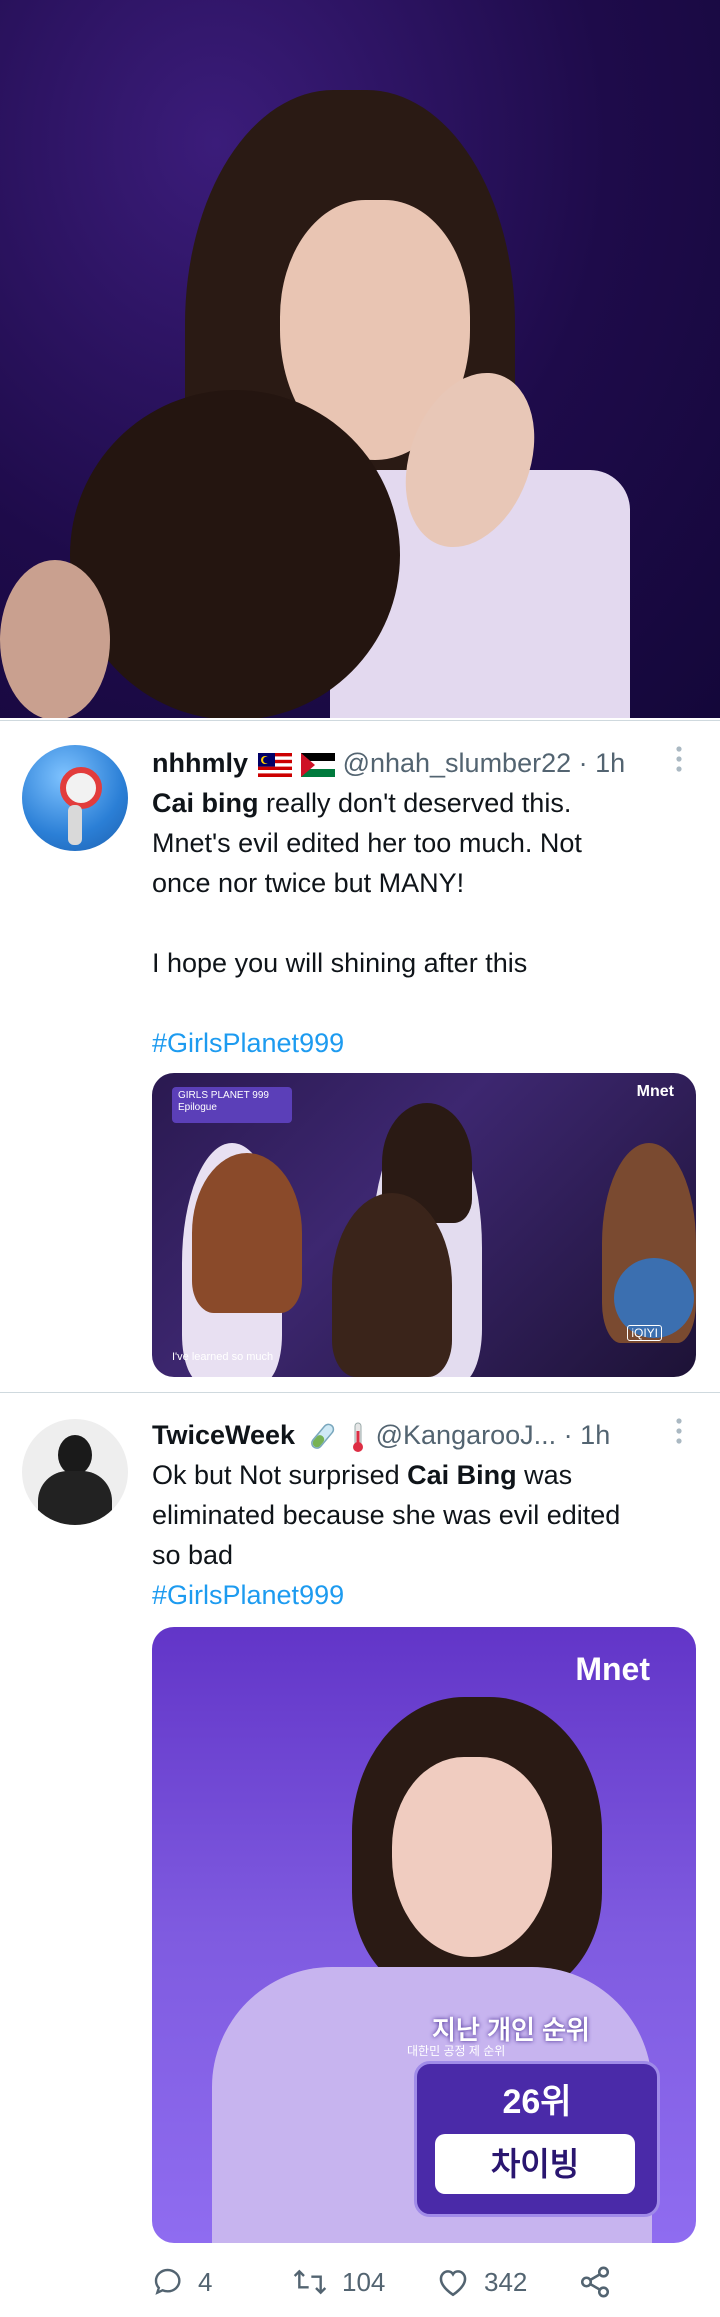 This screenshot has height=2317, width=720. I want to click on tweet-header: TwiceWeek @KangarooJ... · 1h, so click(381, 1435).